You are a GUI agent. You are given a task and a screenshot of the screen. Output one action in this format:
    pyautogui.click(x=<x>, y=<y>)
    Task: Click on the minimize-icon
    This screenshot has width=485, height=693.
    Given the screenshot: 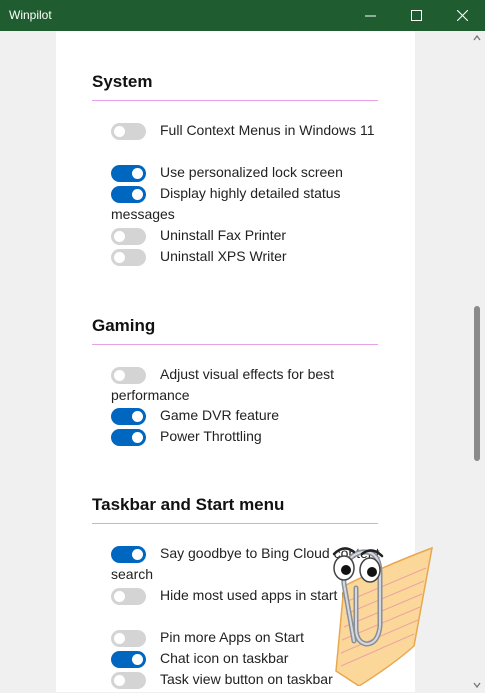 What is the action you would take?
    pyautogui.click(x=370, y=16)
    